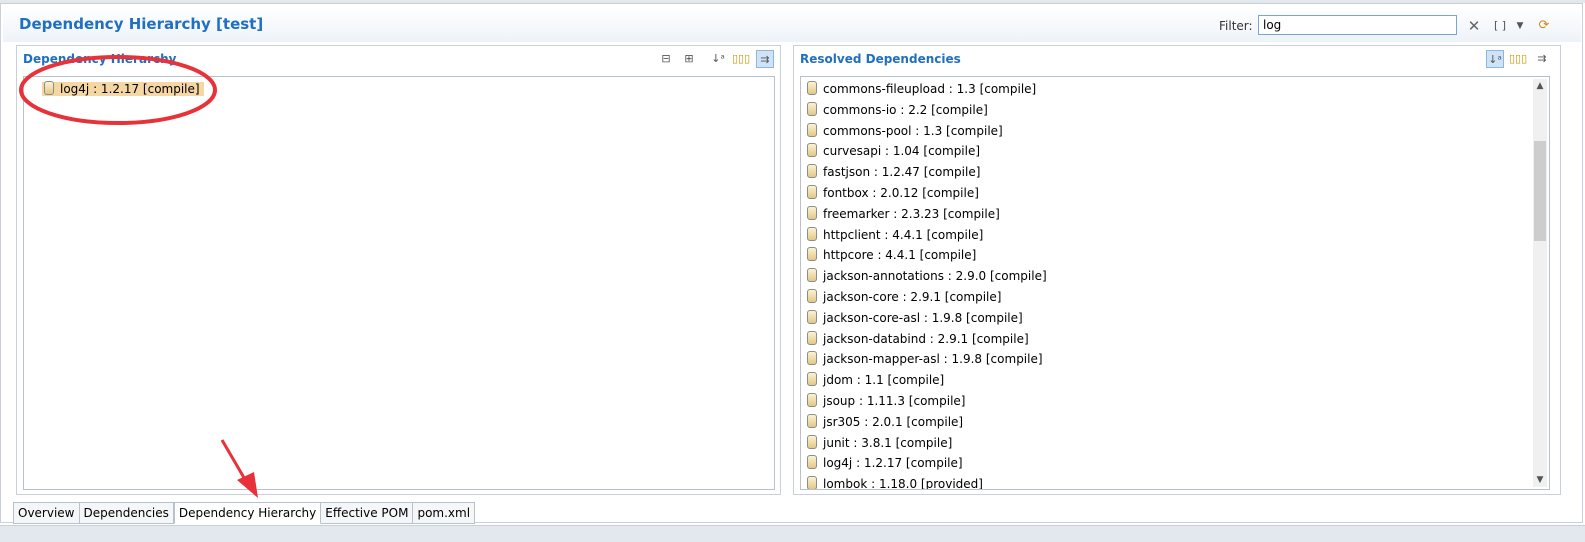  I want to click on list-item: fastjson : 1.2.47 [compile], so click(893, 172).